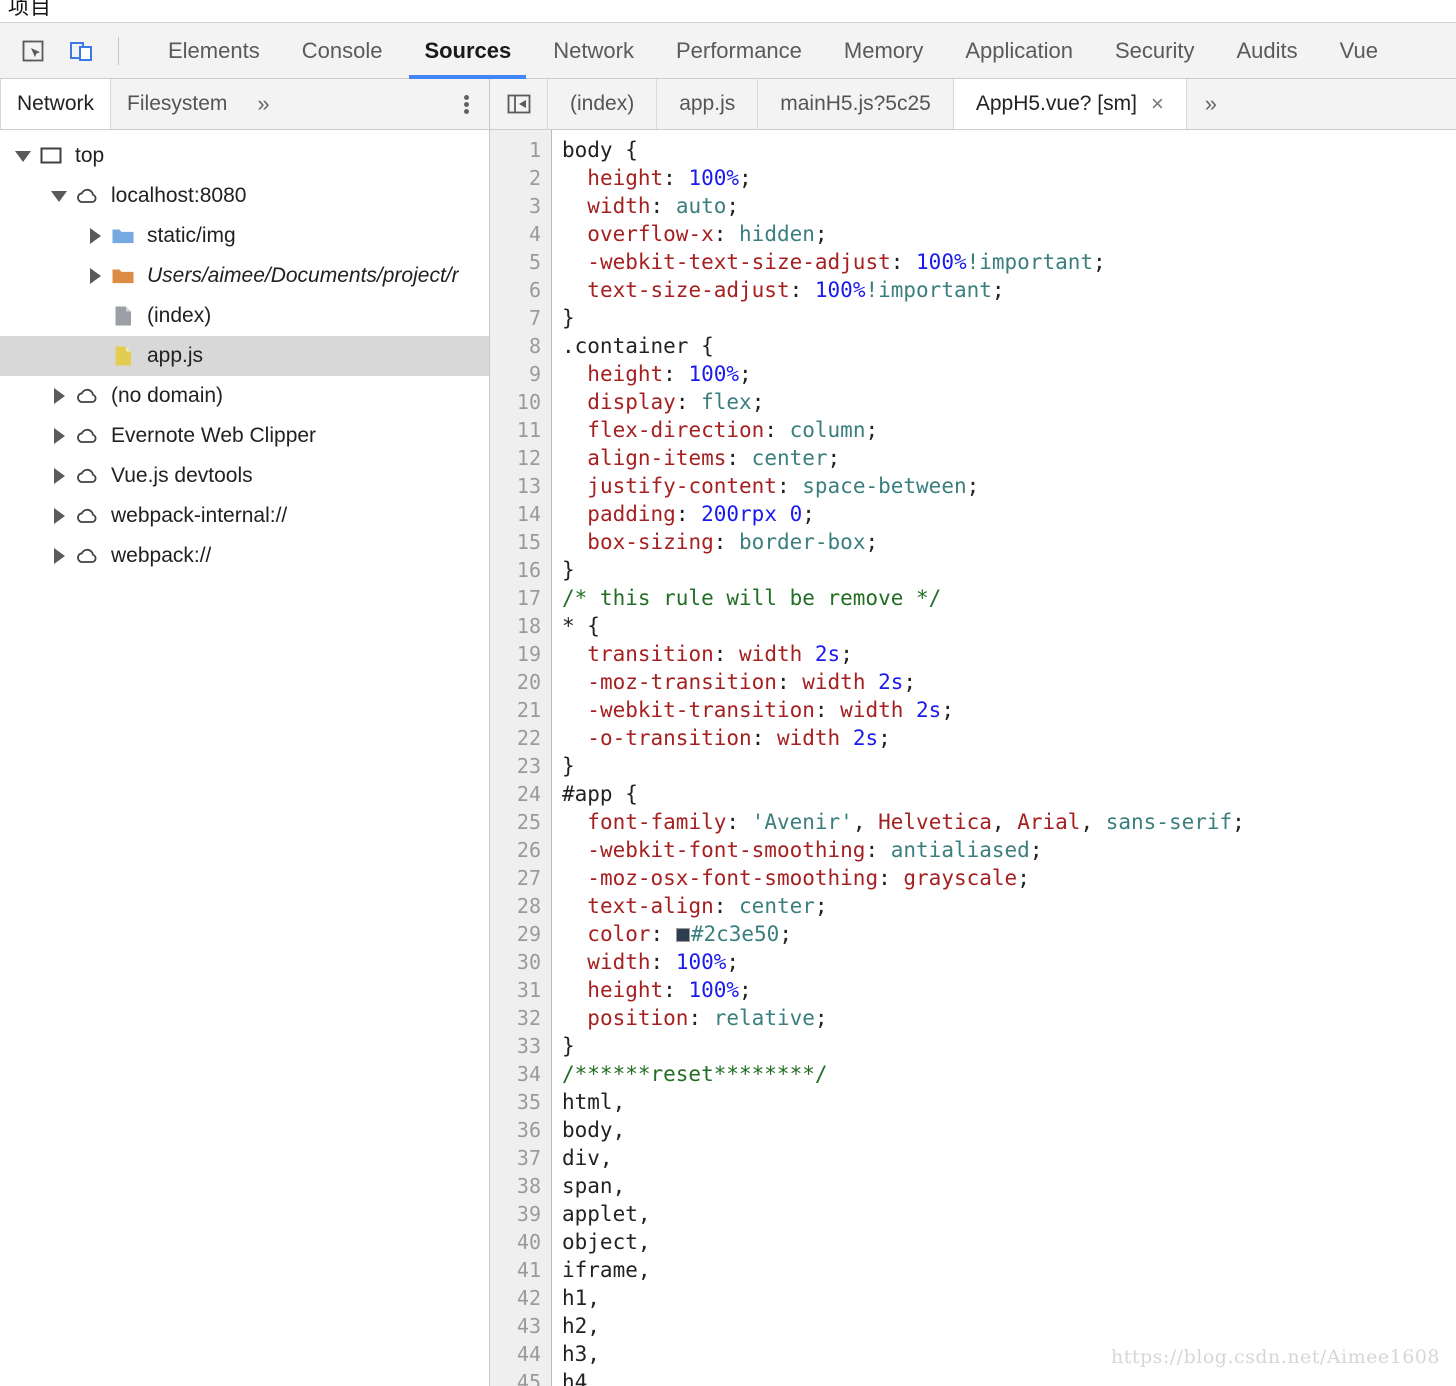 This screenshot has width=1456, height=1386. Describe the element at coordinates (603, 104) in the screenshot. I see `editor-tab-index: (index)` at that location.